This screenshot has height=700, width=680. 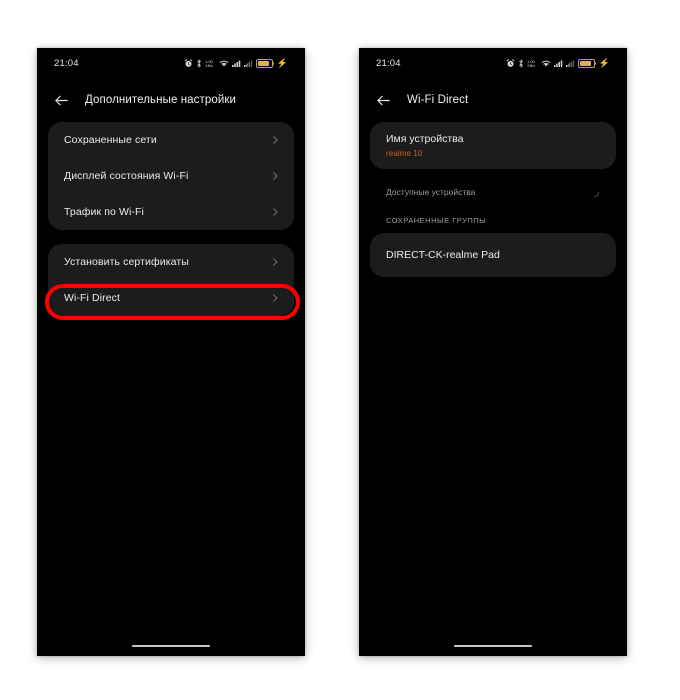 I want to click on list-item-wifi-status-display: Дисплей состояния Wi-Fi, so click(x=171, y=176).